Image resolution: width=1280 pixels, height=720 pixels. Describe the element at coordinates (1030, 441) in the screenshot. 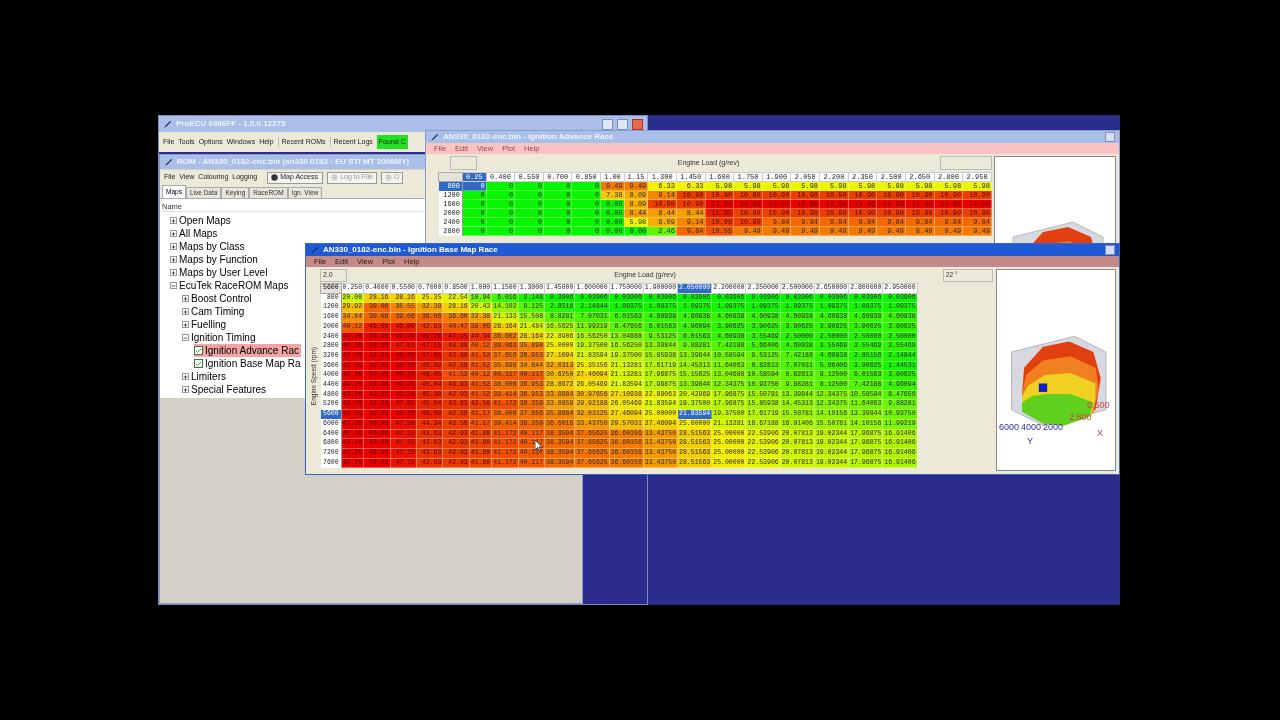

I see `axis-title: Y` at that location.